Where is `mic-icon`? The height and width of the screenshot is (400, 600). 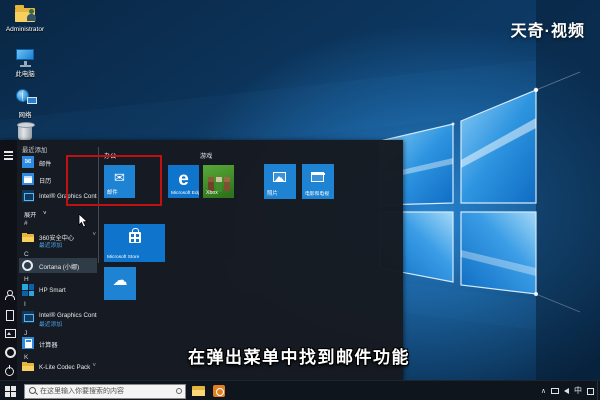 mic-icon is located at coordinates (179, 391).